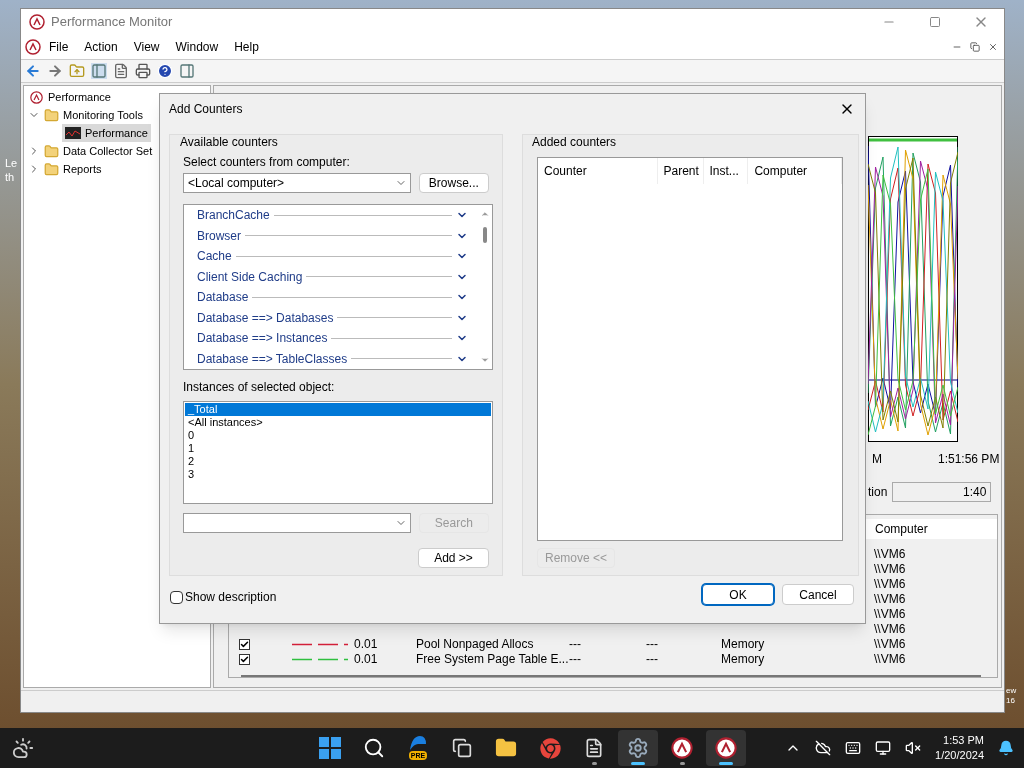 The height and width of the screenshot is (768, 1024). What do you see at coordinates (143, 71) in the screenshot?
I see `printer-icon` at bounding box center [143, 71].